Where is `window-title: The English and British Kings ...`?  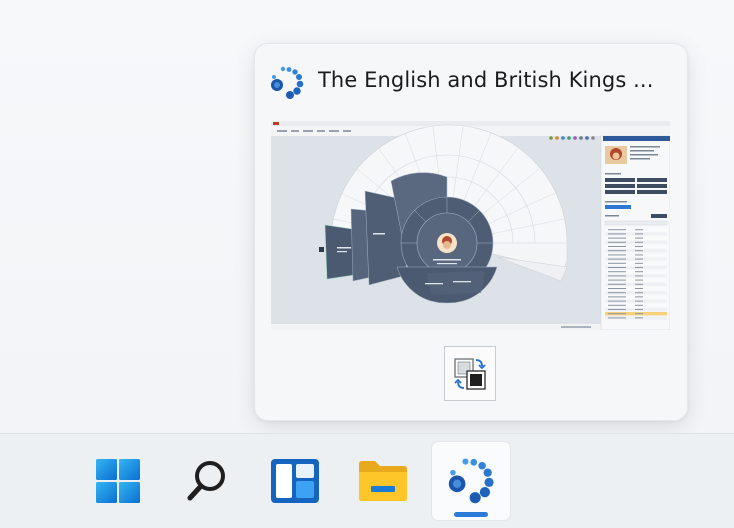
window-title: The English and British Kings ... is located at coordinates (486, 80).